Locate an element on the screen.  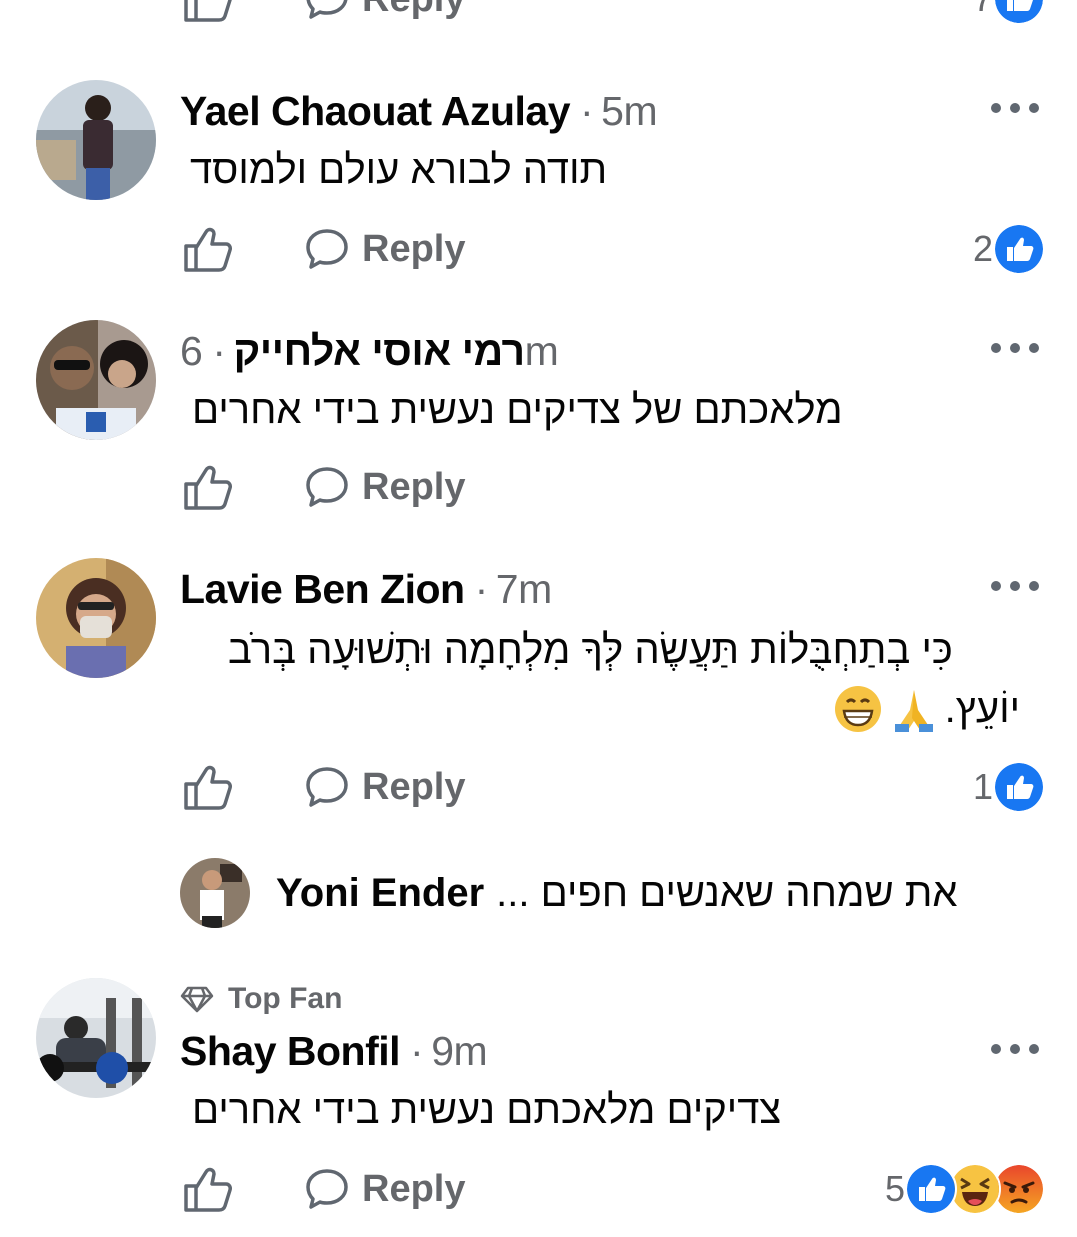
reaction-count: 5 is located at coordinates (894, 1188).